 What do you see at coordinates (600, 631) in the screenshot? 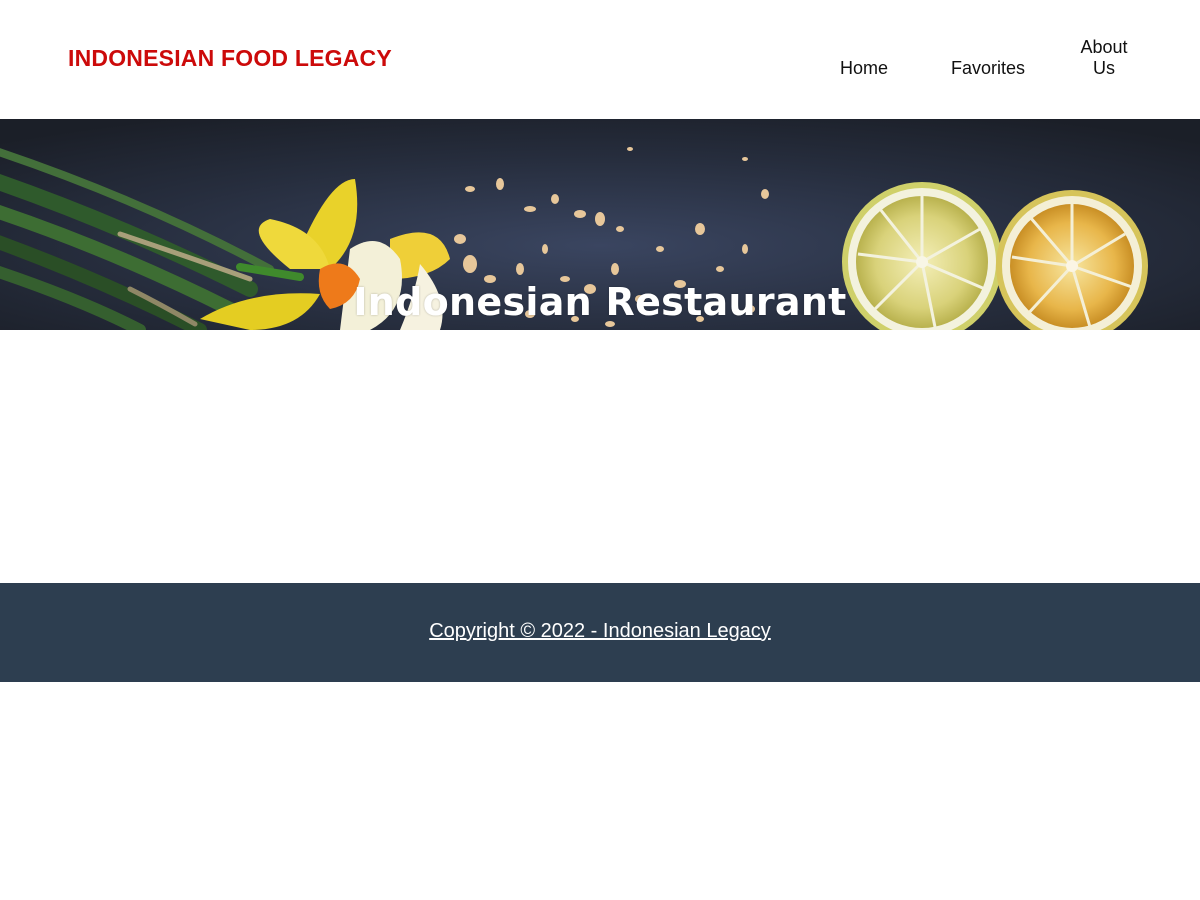
I see `copyright-link: Copyright © 2022 - Indonesian Legacy` at bounding box center [600, 631].